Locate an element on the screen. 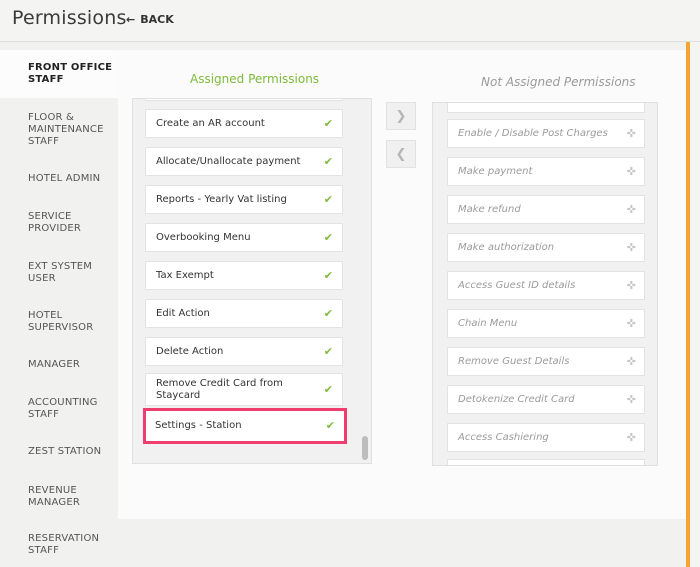  permission-label: Settings - Station is located at coordinates (198, 425).